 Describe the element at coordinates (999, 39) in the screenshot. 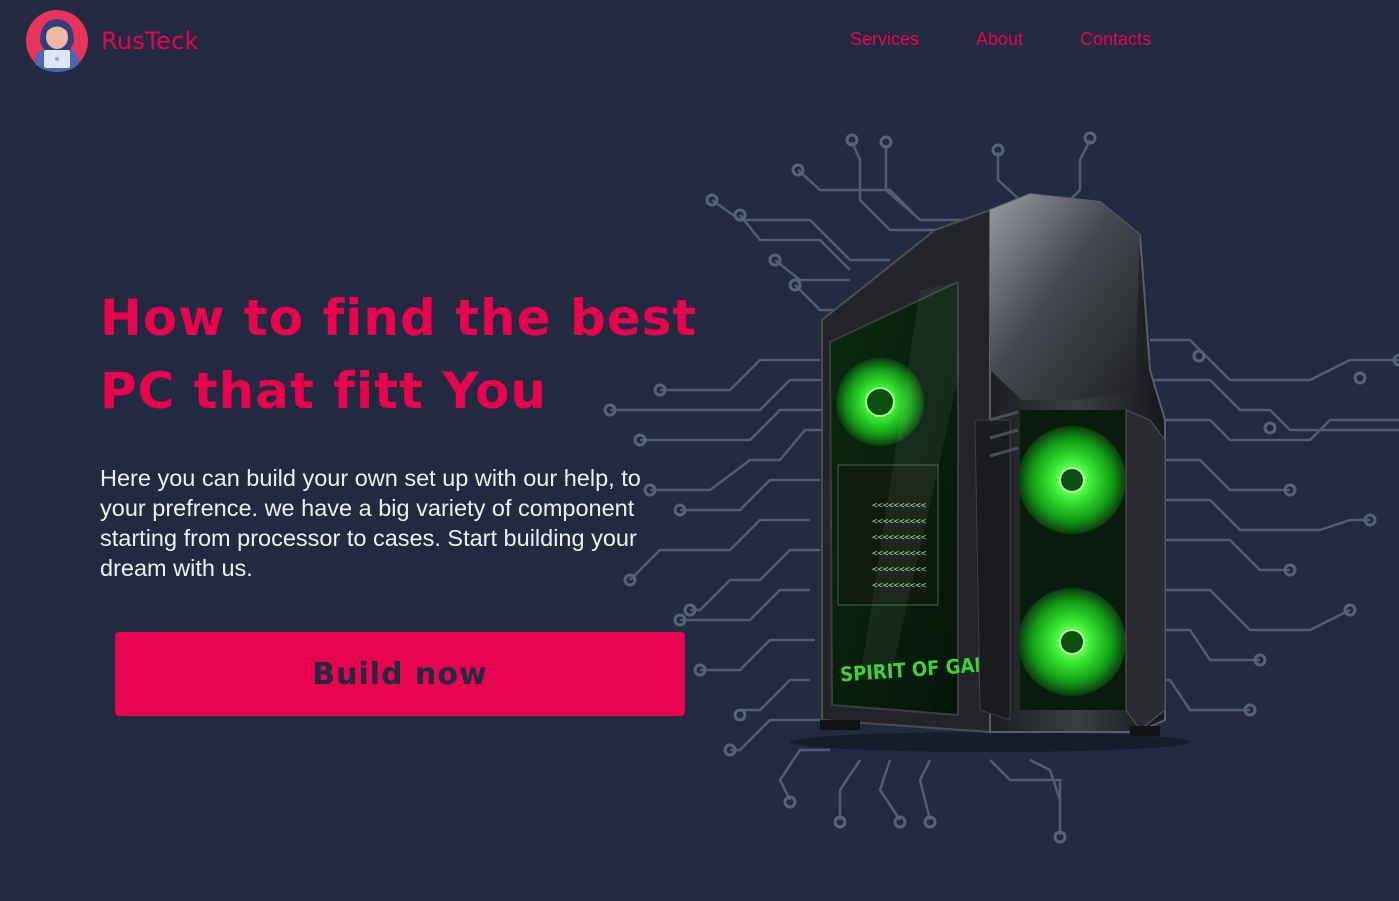

I see `nav-about-link: About` at that location.